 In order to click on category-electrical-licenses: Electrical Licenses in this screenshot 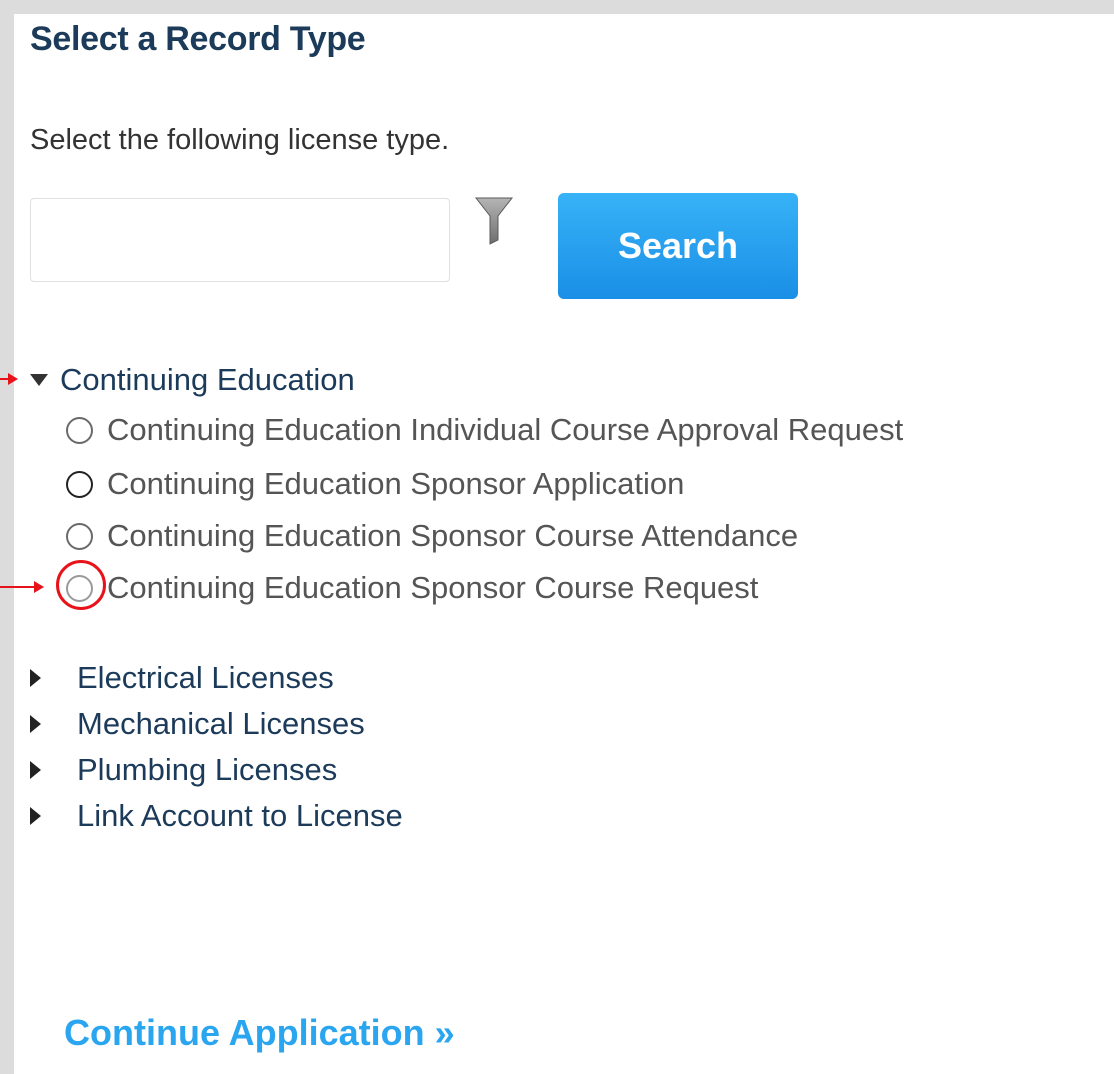, I will do `click(182, 678)`.